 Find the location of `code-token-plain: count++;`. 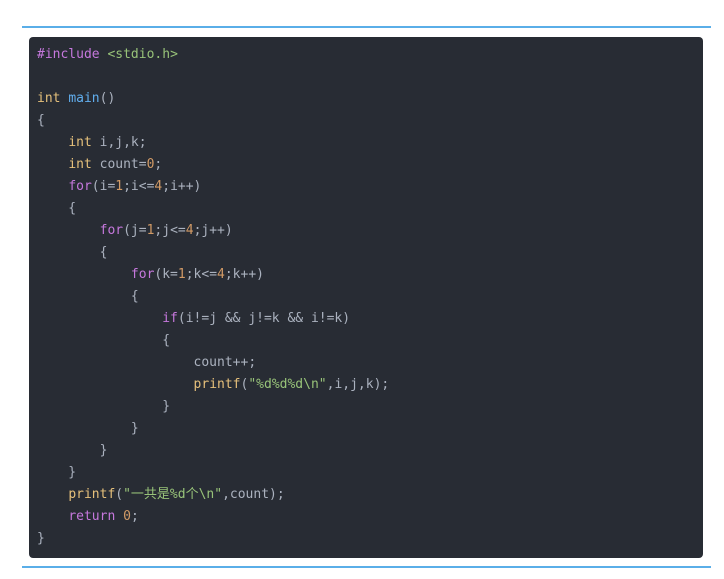

code-token-plain: count++; is located at coordinates (147, 362).